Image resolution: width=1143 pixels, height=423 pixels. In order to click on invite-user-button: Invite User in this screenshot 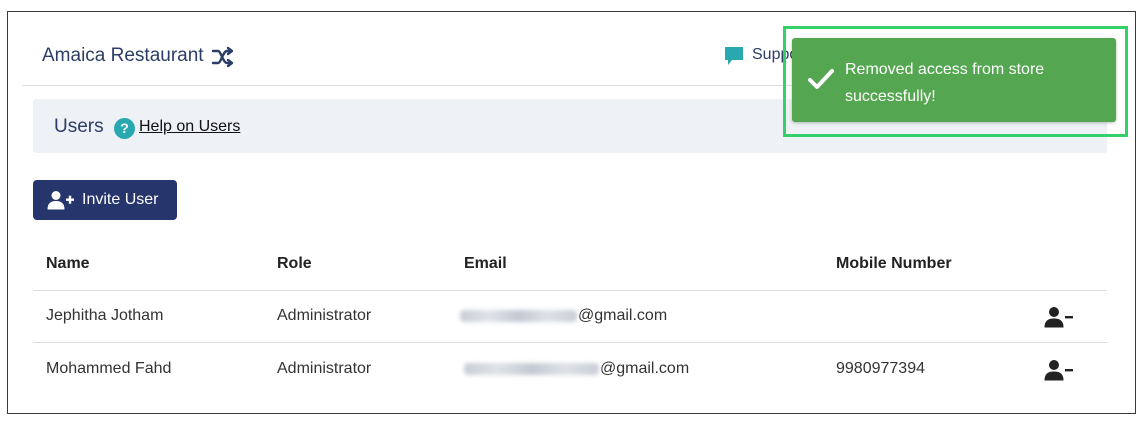, I will do `click(105, 200)`.